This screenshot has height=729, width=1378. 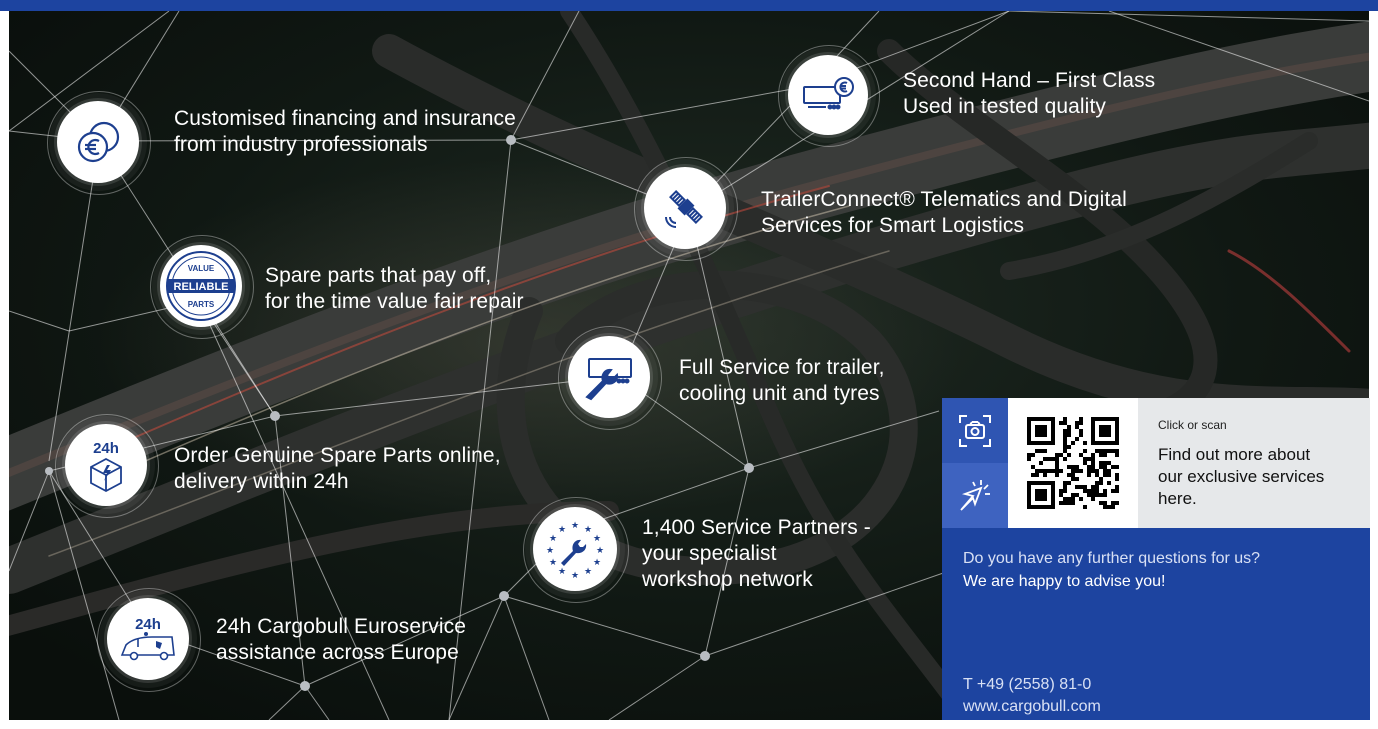 I want to click on qr-code, so click(x=1073, y=463).